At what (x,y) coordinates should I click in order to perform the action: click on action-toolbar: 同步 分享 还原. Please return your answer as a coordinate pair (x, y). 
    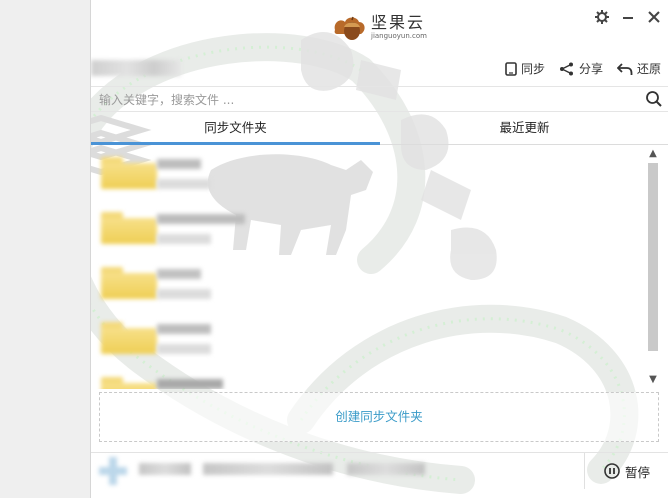
    Looking at the image, I should click on (379, 70).